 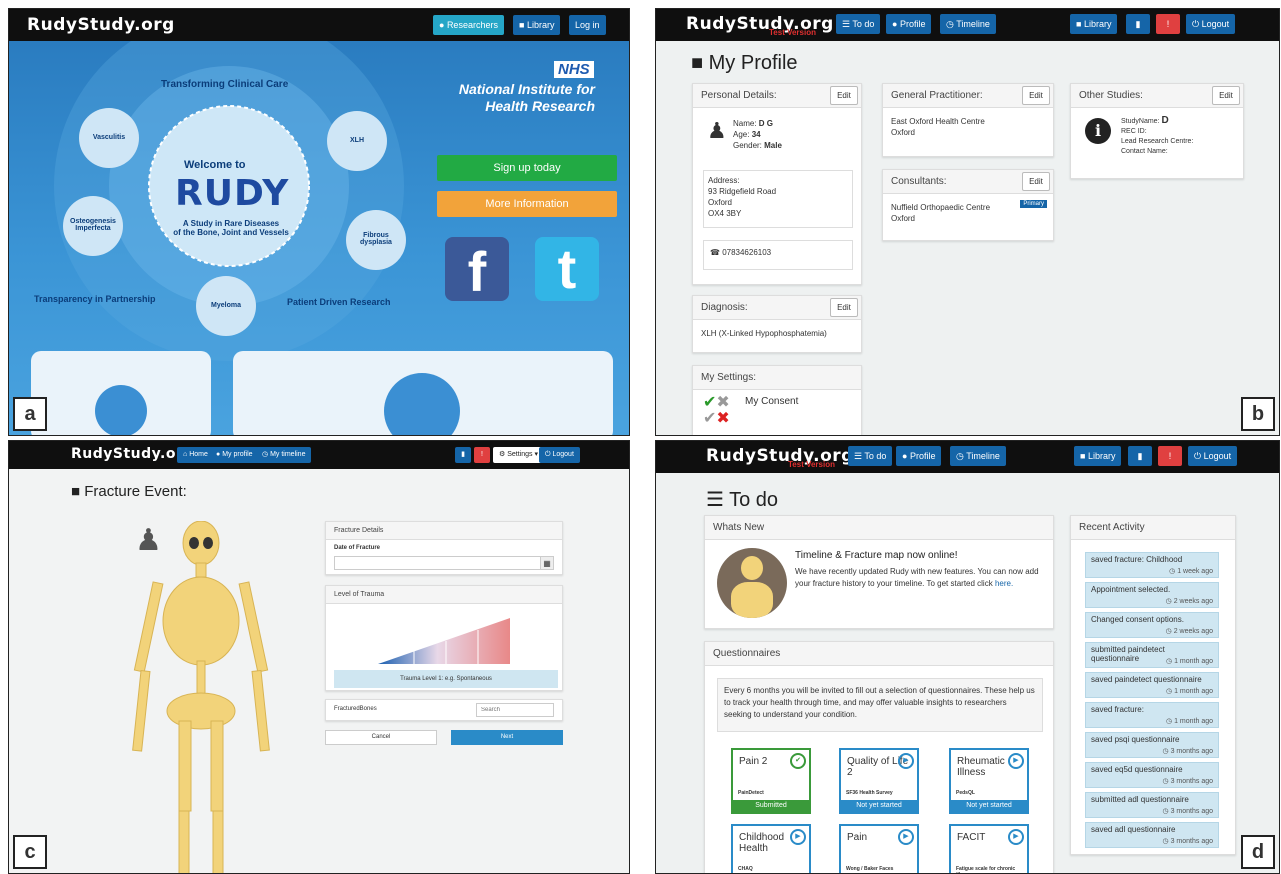 I want to click on questionnaire-card: Childhood Health CHAQ ▶, so click(x=771, y=848).